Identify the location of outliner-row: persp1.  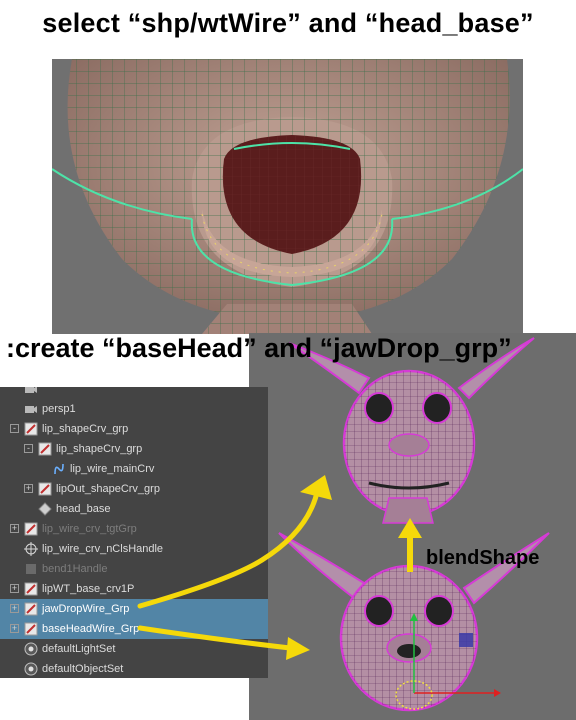
(134, 409).